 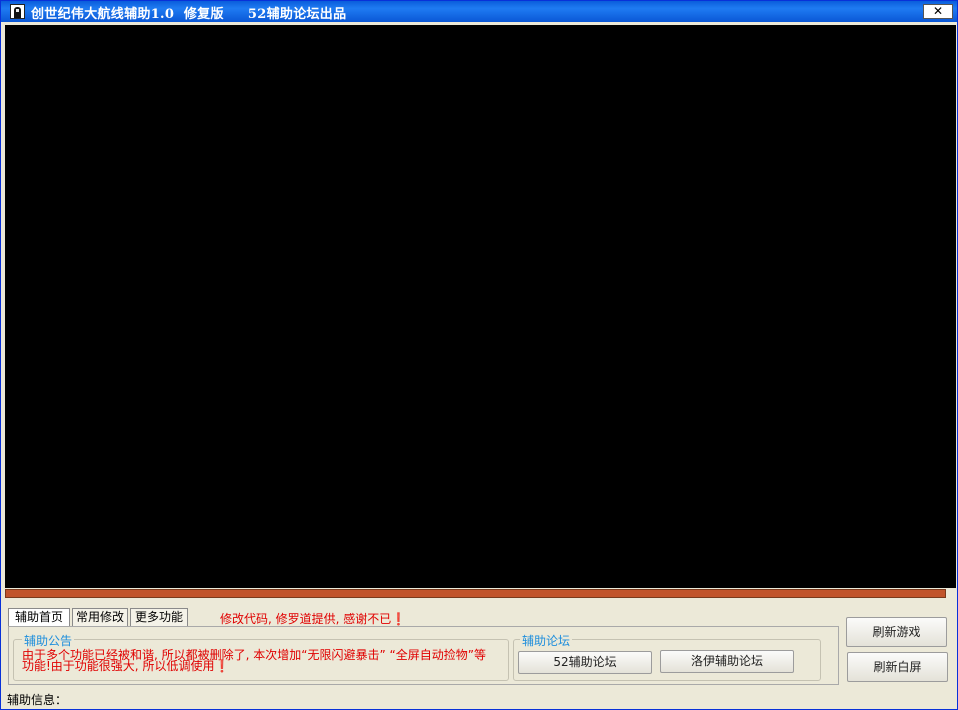 I want to click on forum-luoyi-button: 洛伊辅助论坛, so click(x=727, y=661).